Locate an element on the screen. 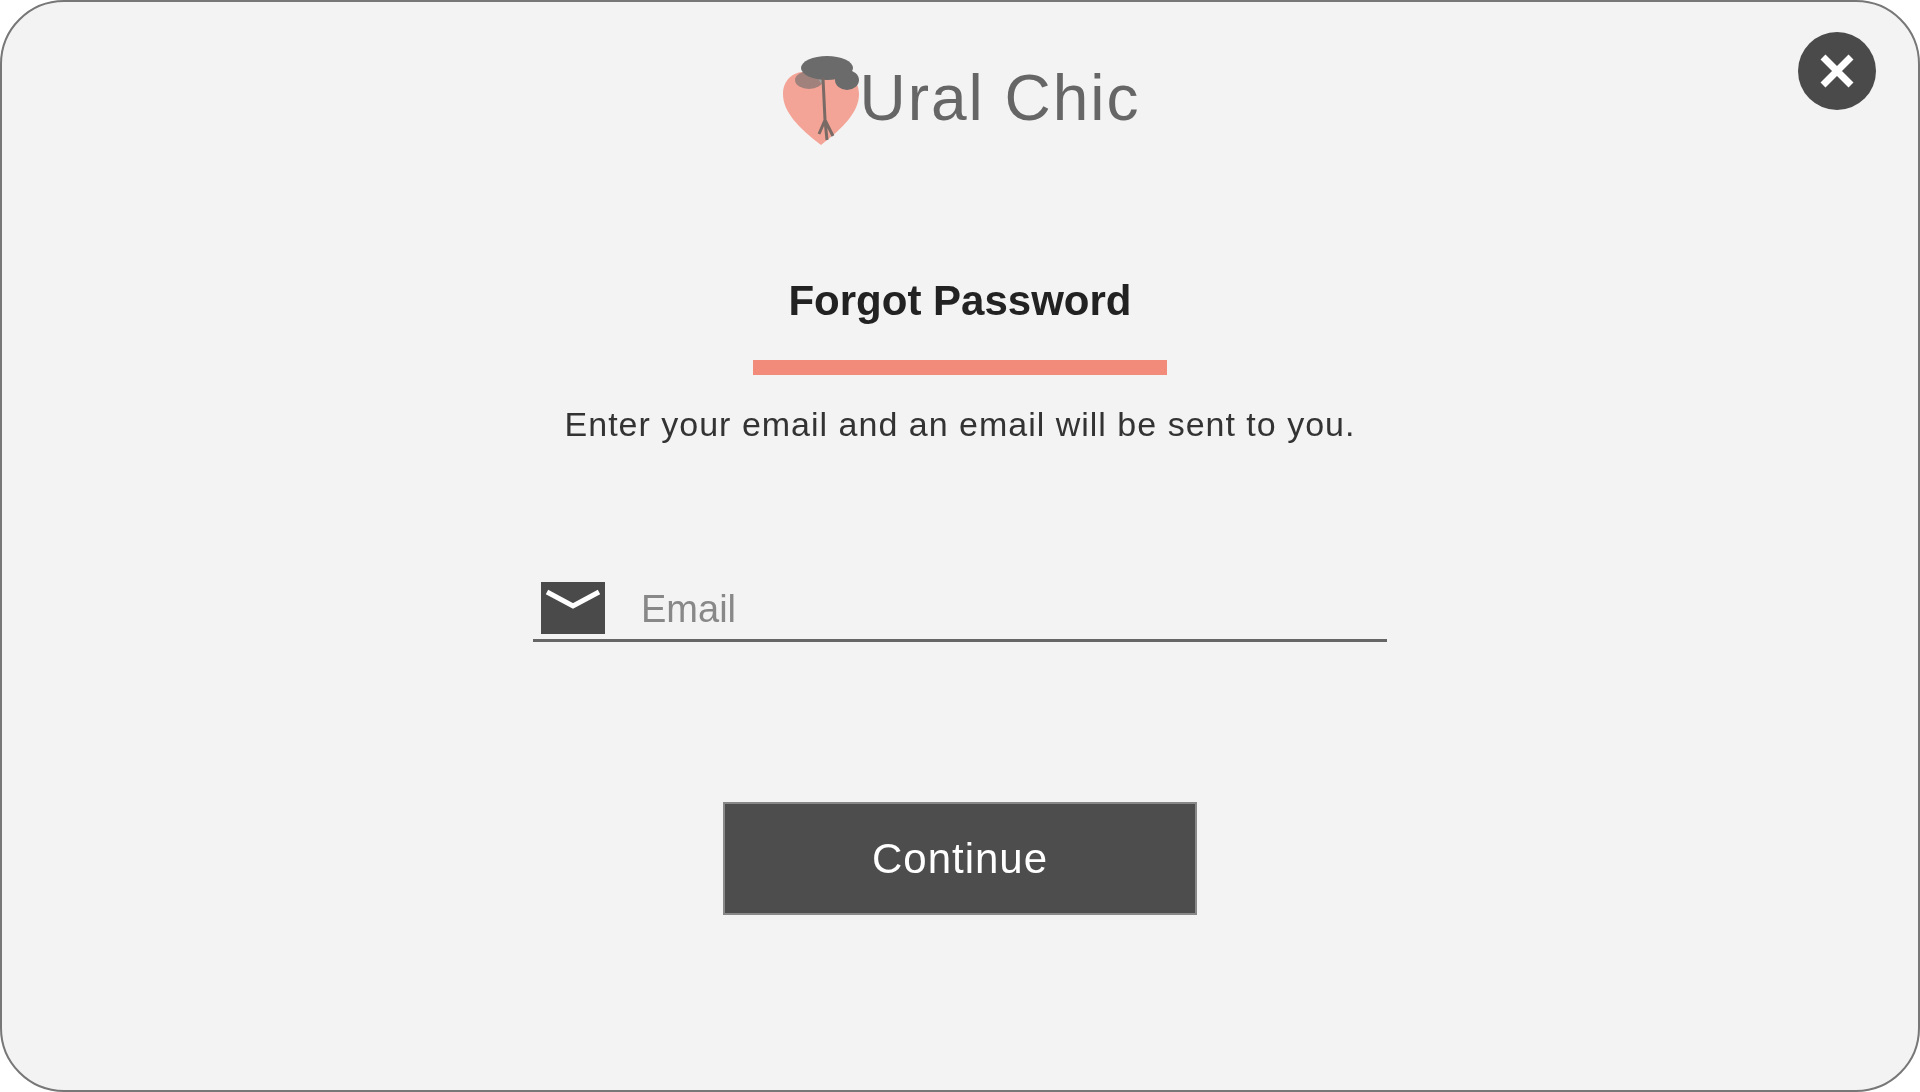 This screenshot has height=1092, width=1920. instruction-text: Enter your email and an email will be sent to you. is located at coordinates (960, 424).